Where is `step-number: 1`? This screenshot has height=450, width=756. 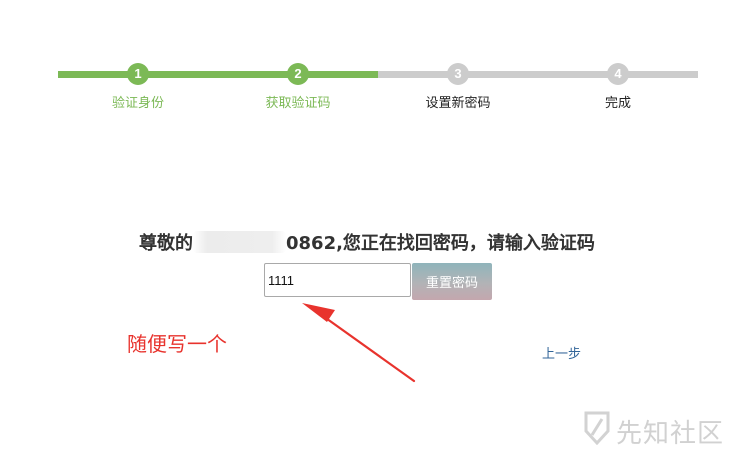
step-number: 1 is located at coordinates (138, 74).